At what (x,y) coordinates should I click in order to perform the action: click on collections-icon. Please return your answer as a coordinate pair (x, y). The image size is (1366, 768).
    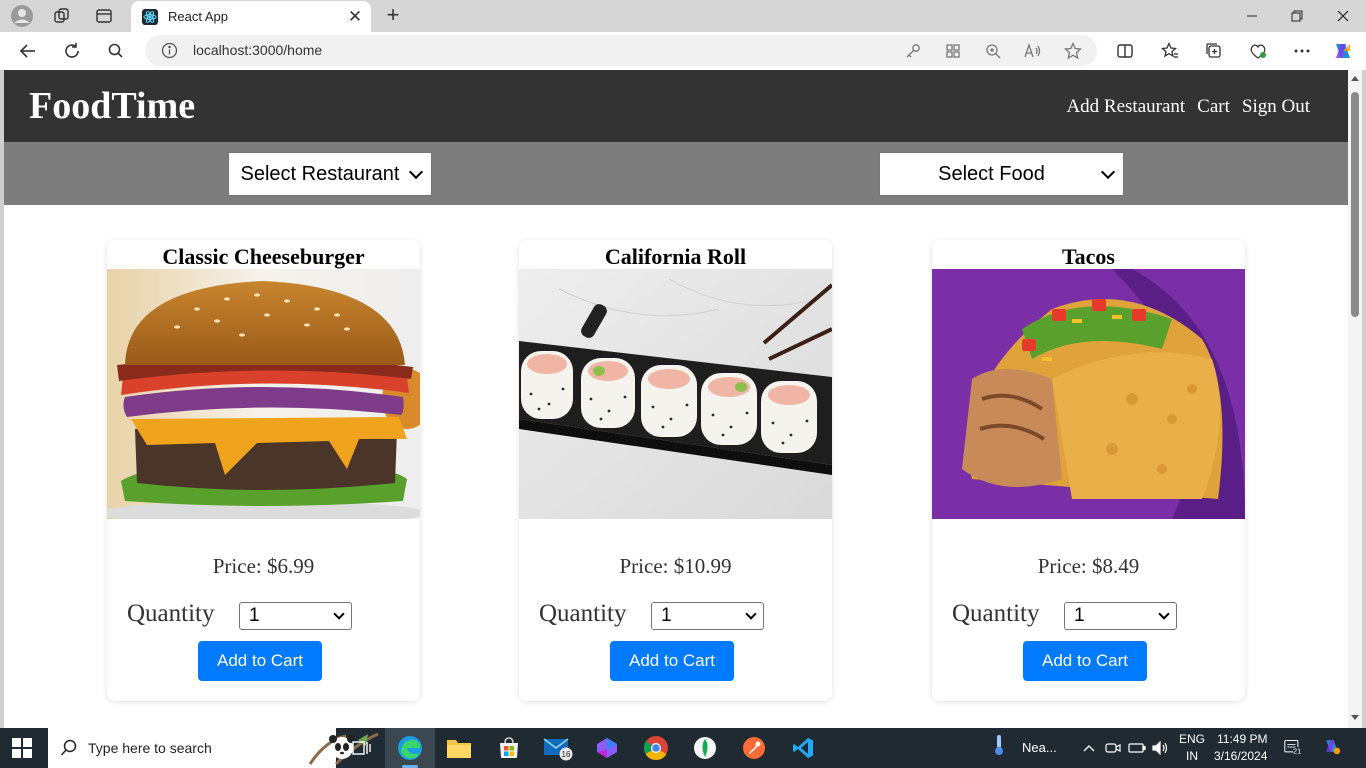
    Looking at the image, I should click on (1214, 51).